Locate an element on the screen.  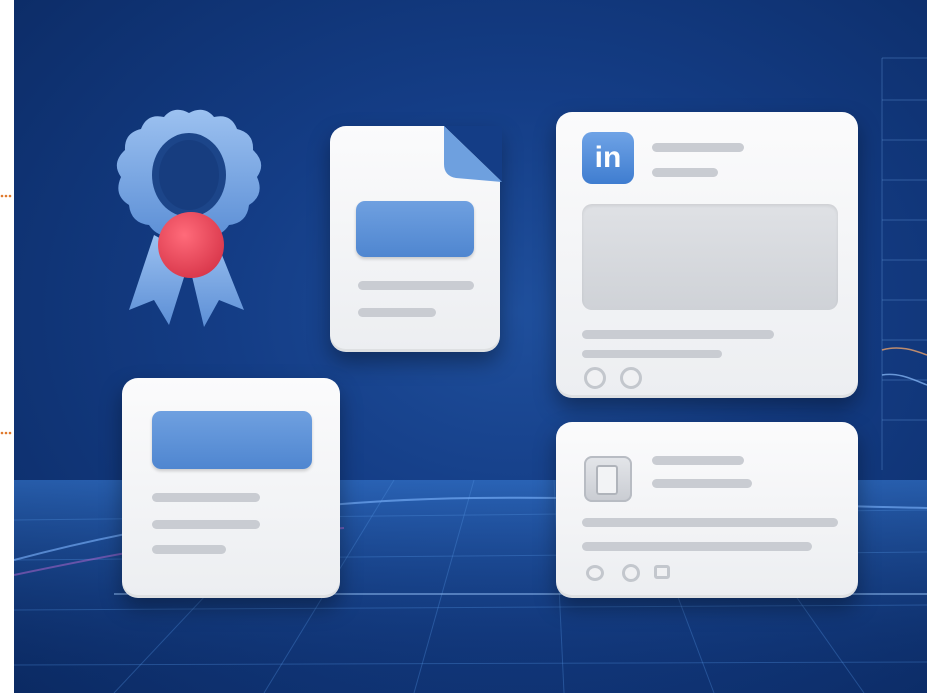
post-media-placeholder is located at coordinates (710, 257).